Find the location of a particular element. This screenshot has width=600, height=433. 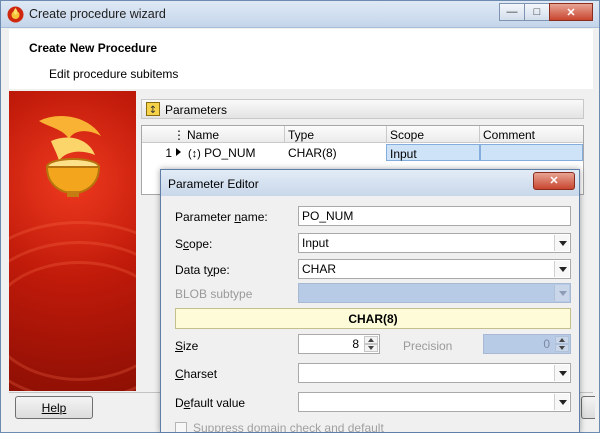

size-value: 8 is located at coordinates (355, 344).